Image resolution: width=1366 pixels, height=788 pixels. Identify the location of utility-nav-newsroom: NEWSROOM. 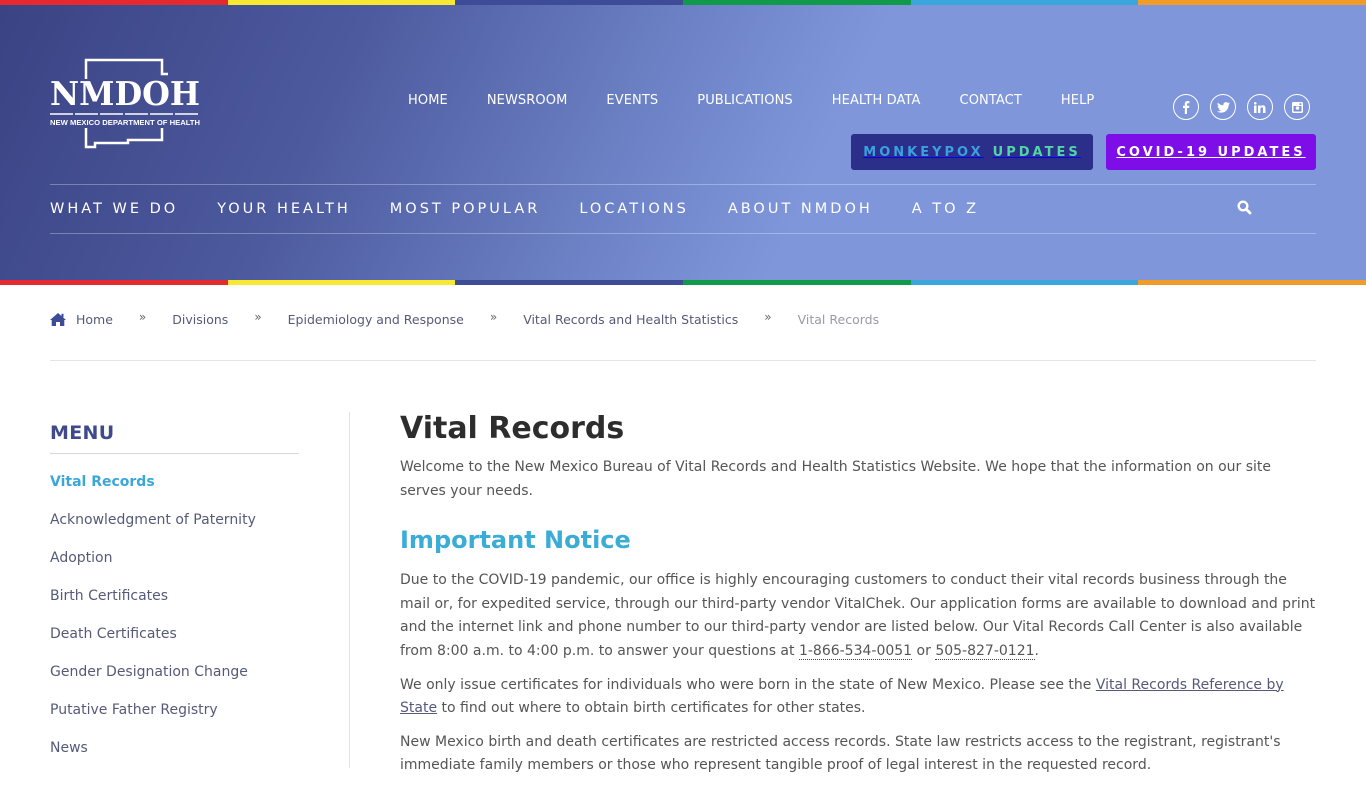
(527, 100).